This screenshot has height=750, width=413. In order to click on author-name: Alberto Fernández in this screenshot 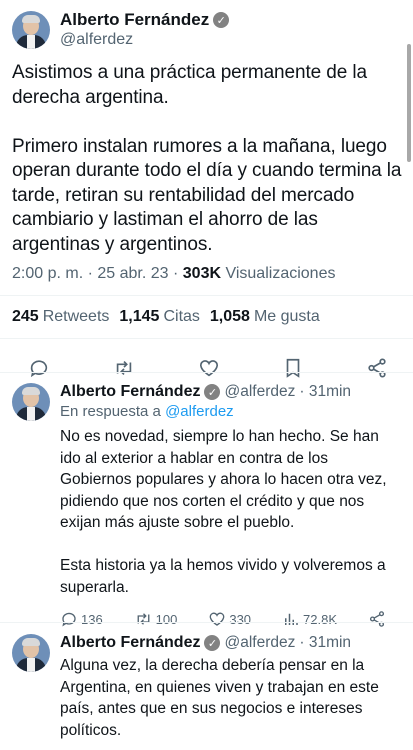, I will do `click(134, 20)`.